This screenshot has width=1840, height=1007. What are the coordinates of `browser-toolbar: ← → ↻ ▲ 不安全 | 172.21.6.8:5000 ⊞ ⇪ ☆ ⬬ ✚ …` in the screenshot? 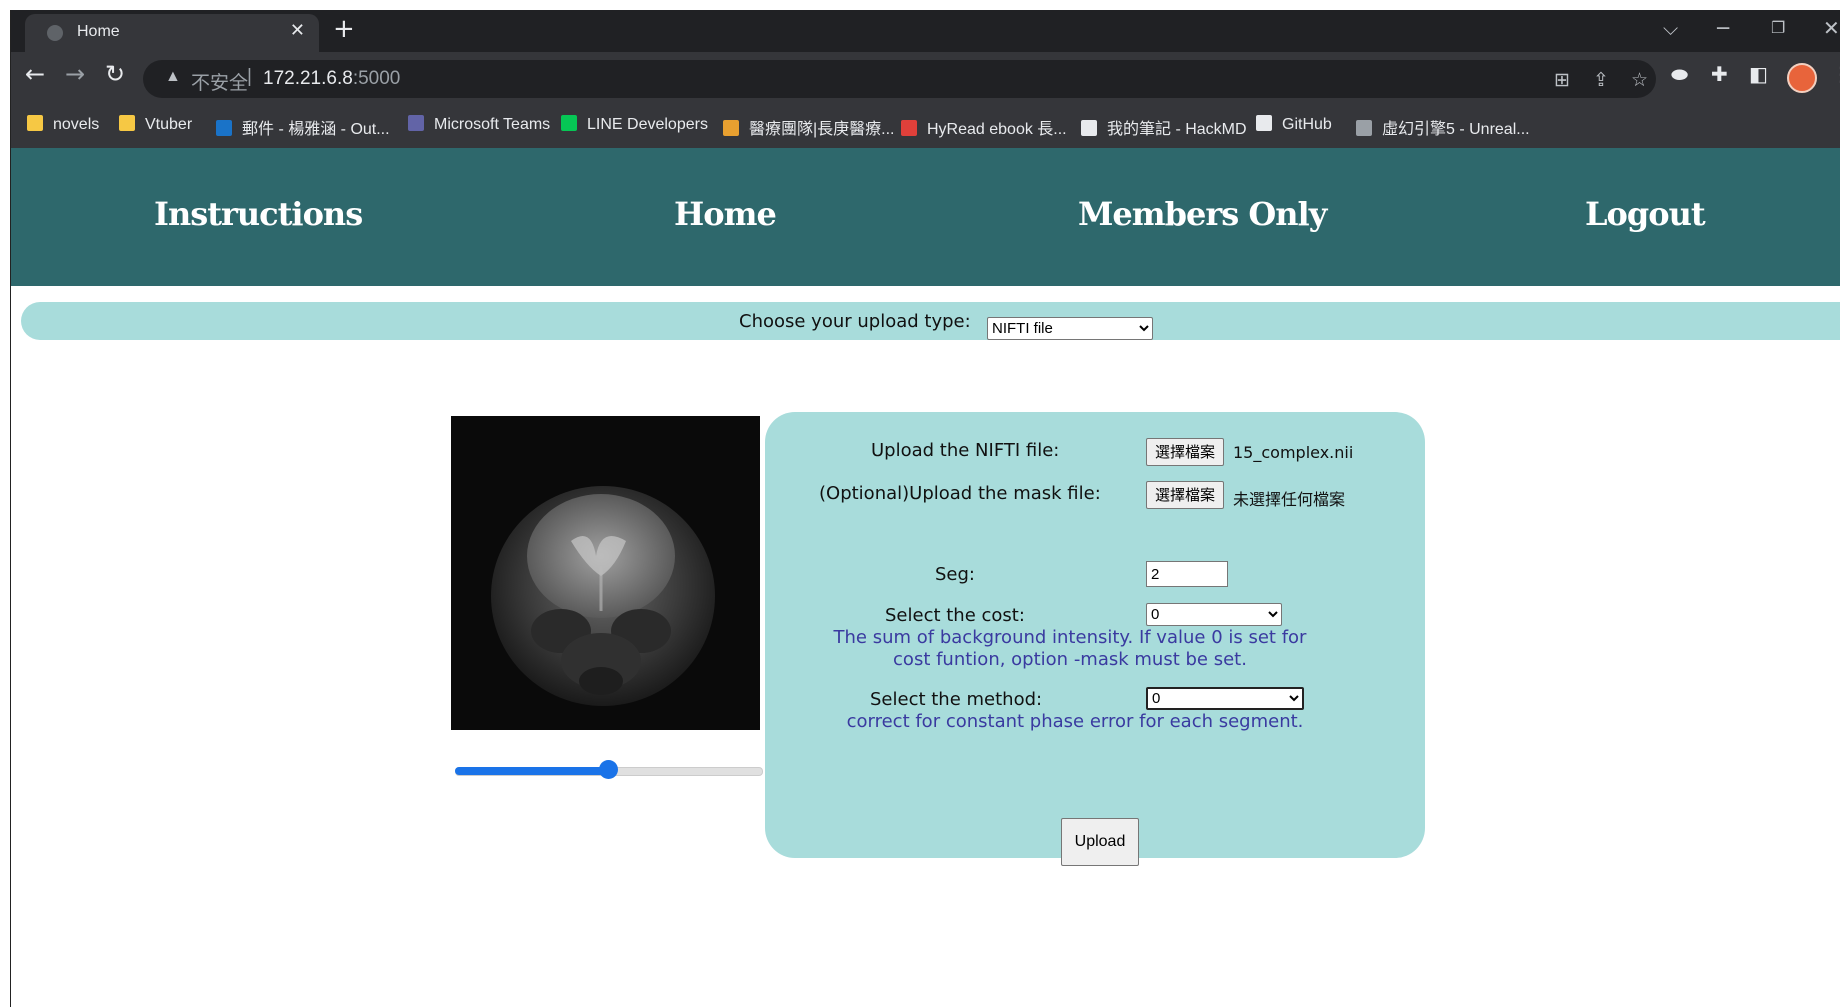 It's located at (925, 77).